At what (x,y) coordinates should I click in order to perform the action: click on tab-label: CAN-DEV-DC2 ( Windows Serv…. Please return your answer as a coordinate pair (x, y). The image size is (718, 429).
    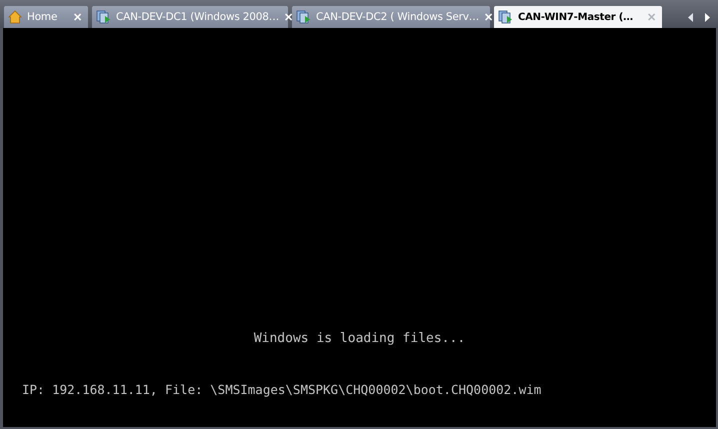
    Looking at the image, I should click on (398, 17).